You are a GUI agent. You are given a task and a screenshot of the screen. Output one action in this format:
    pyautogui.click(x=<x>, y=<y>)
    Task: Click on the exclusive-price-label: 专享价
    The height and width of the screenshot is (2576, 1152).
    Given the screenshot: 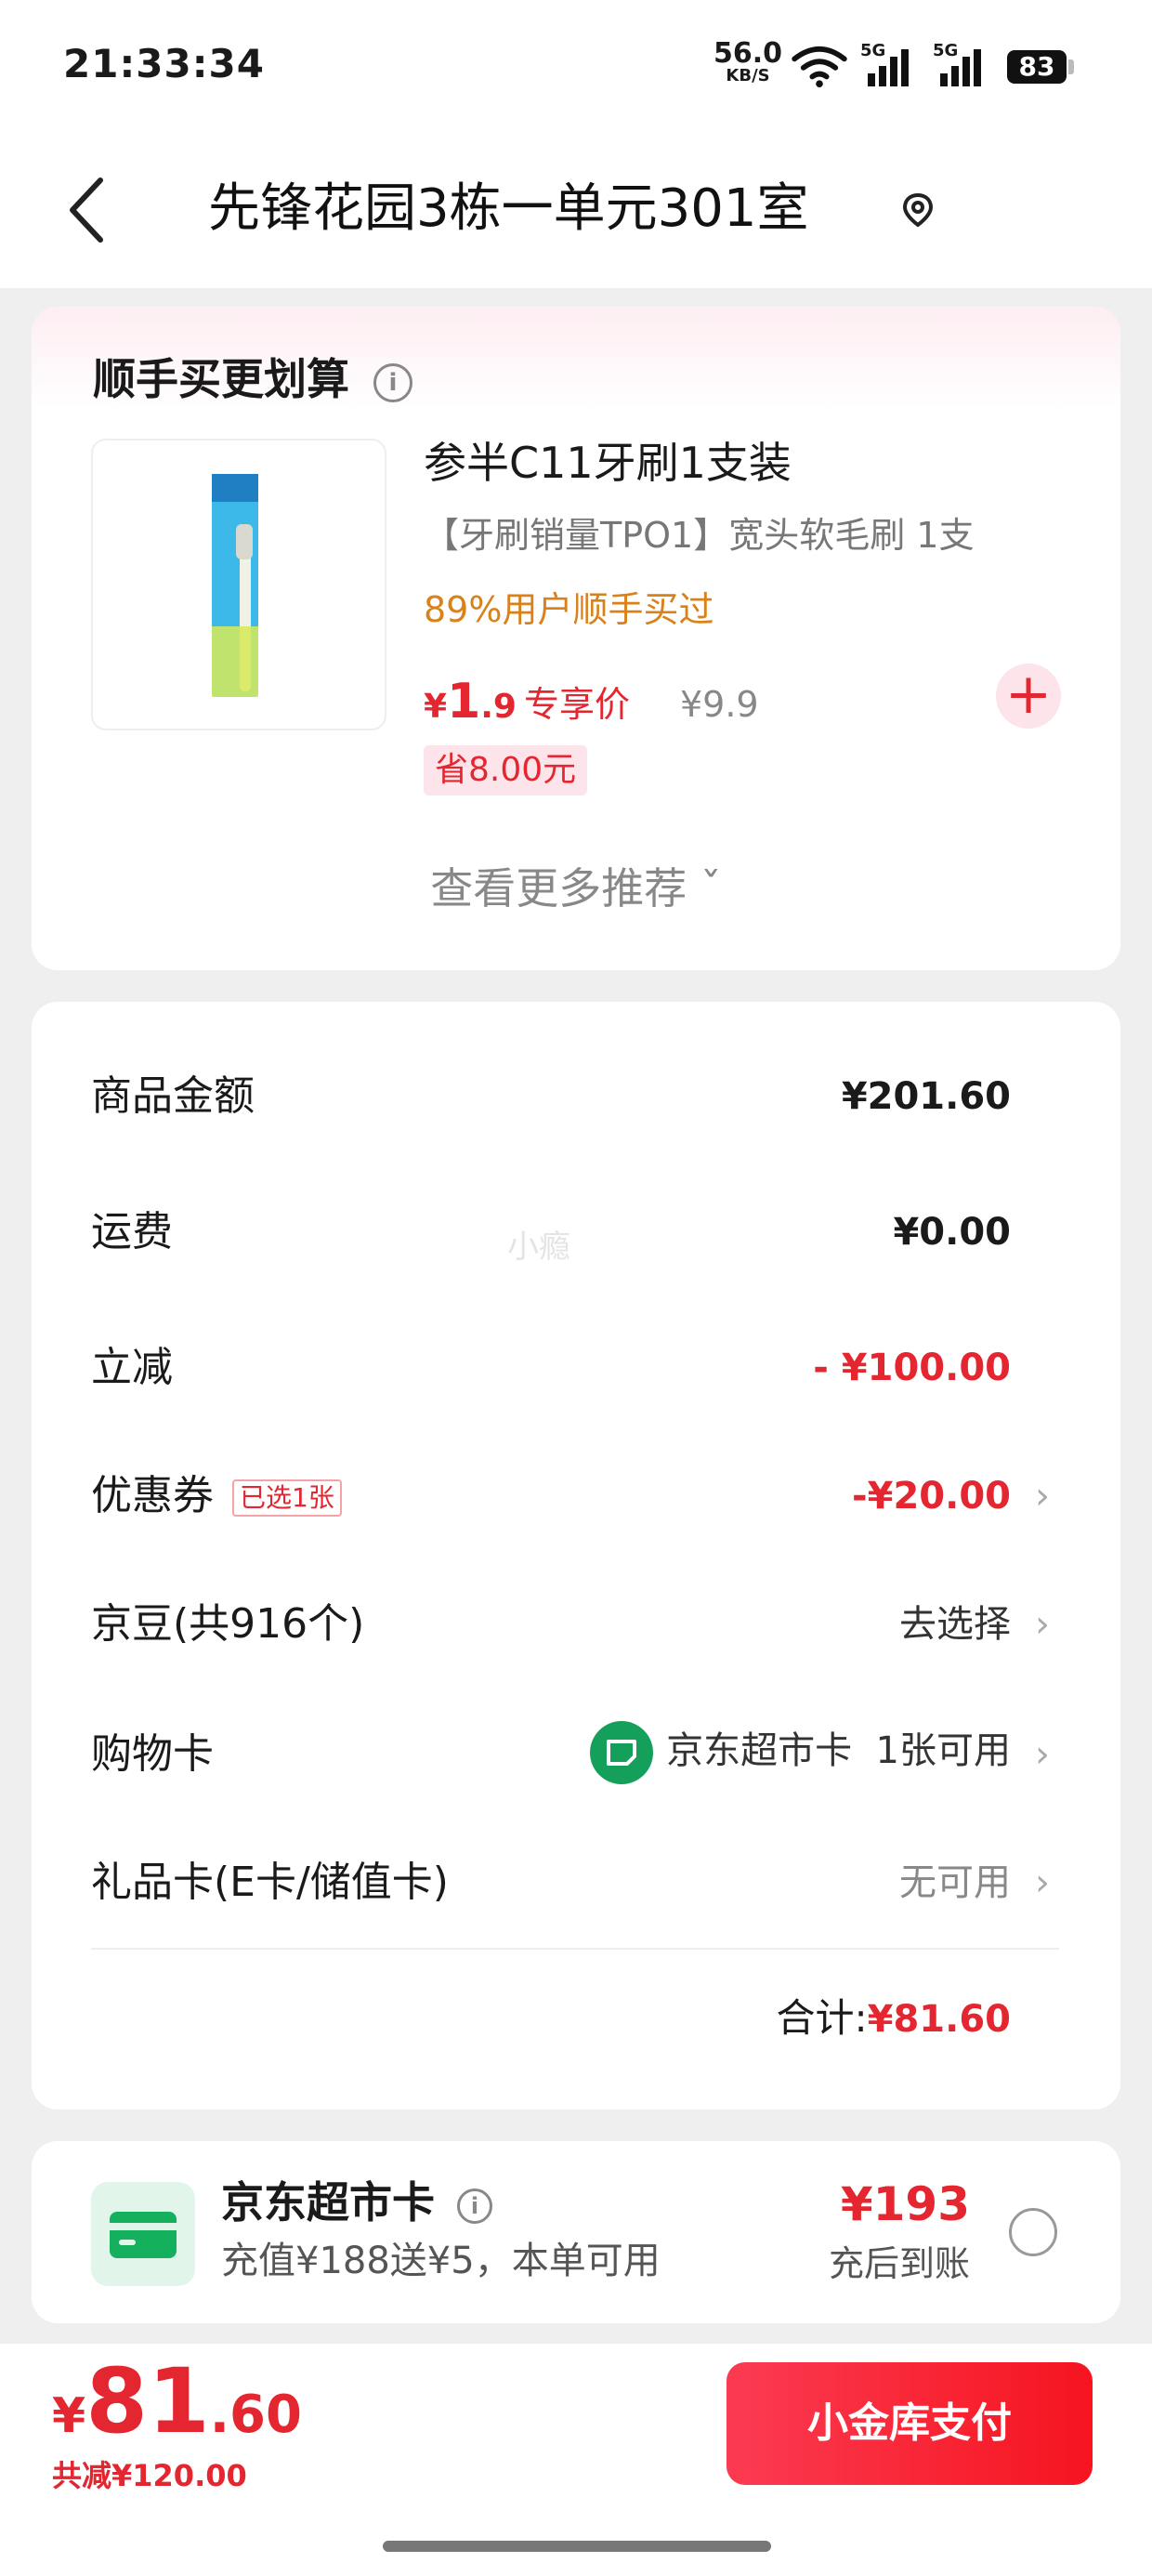 What is the action you would take?
    pyautogui.click(x=577, y=704)
    